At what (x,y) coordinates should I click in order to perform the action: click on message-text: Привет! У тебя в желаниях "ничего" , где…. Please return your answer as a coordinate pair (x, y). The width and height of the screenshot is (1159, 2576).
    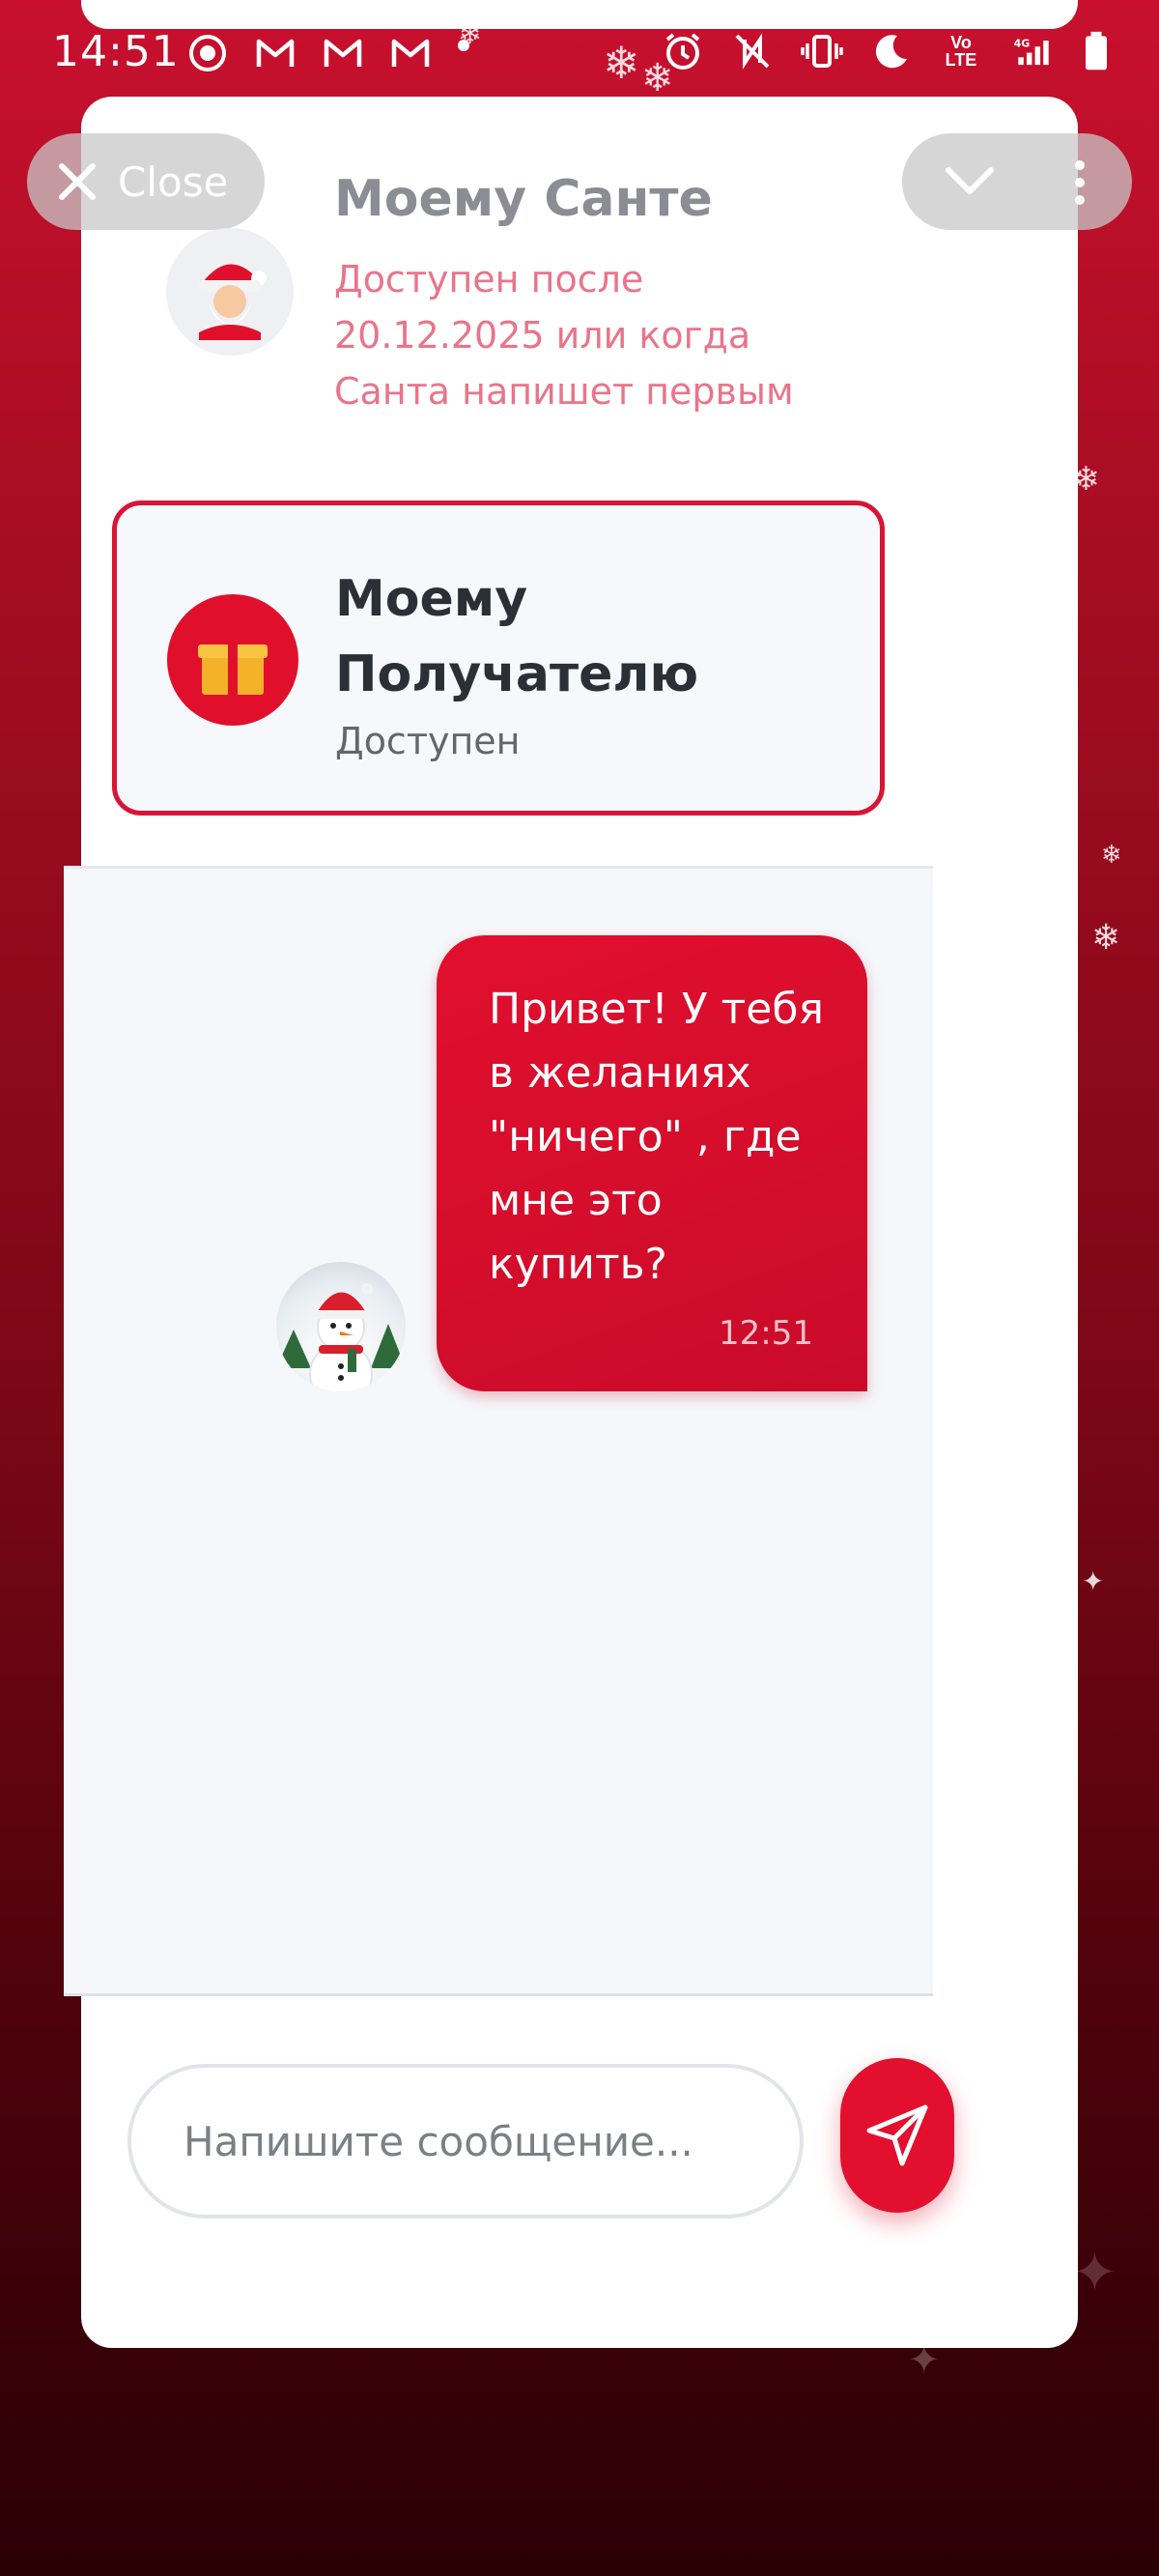
    Looking at the image, I should click on (657, 1137).